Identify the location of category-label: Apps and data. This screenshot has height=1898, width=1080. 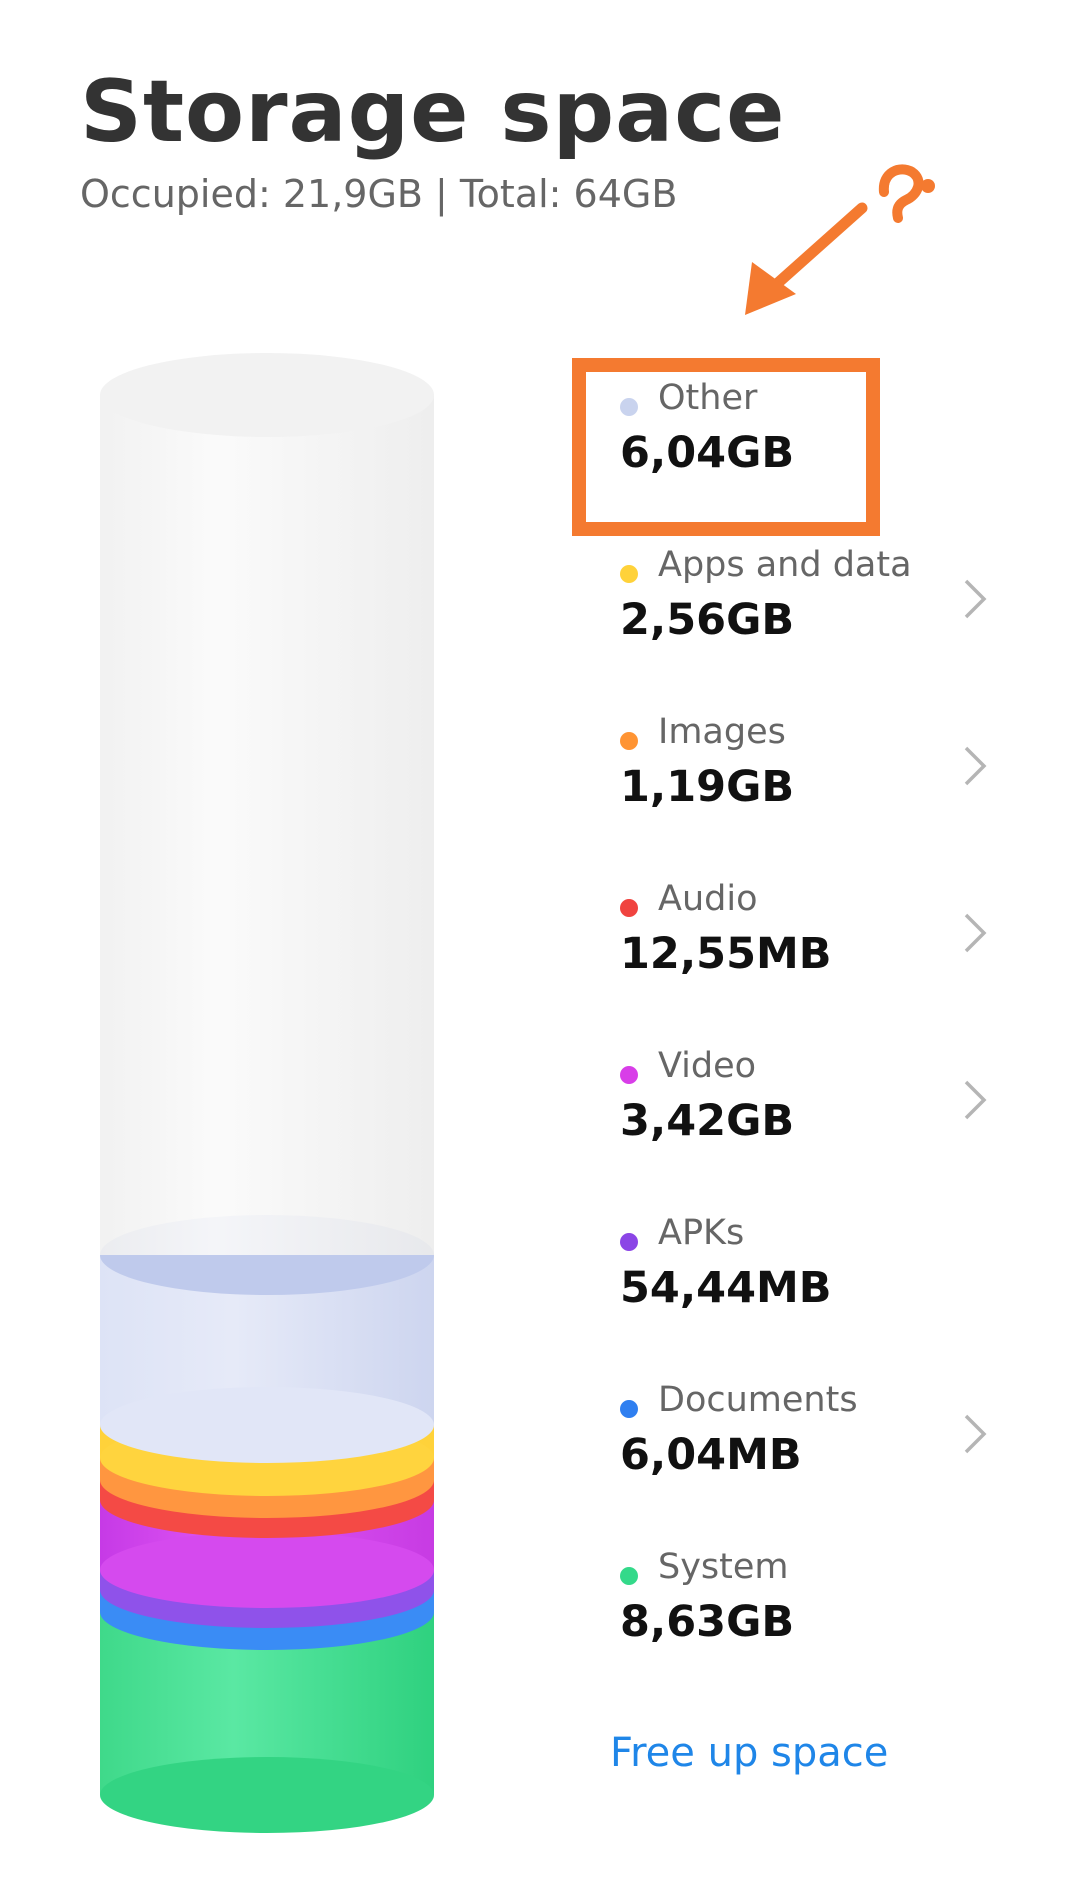
(785, 565).